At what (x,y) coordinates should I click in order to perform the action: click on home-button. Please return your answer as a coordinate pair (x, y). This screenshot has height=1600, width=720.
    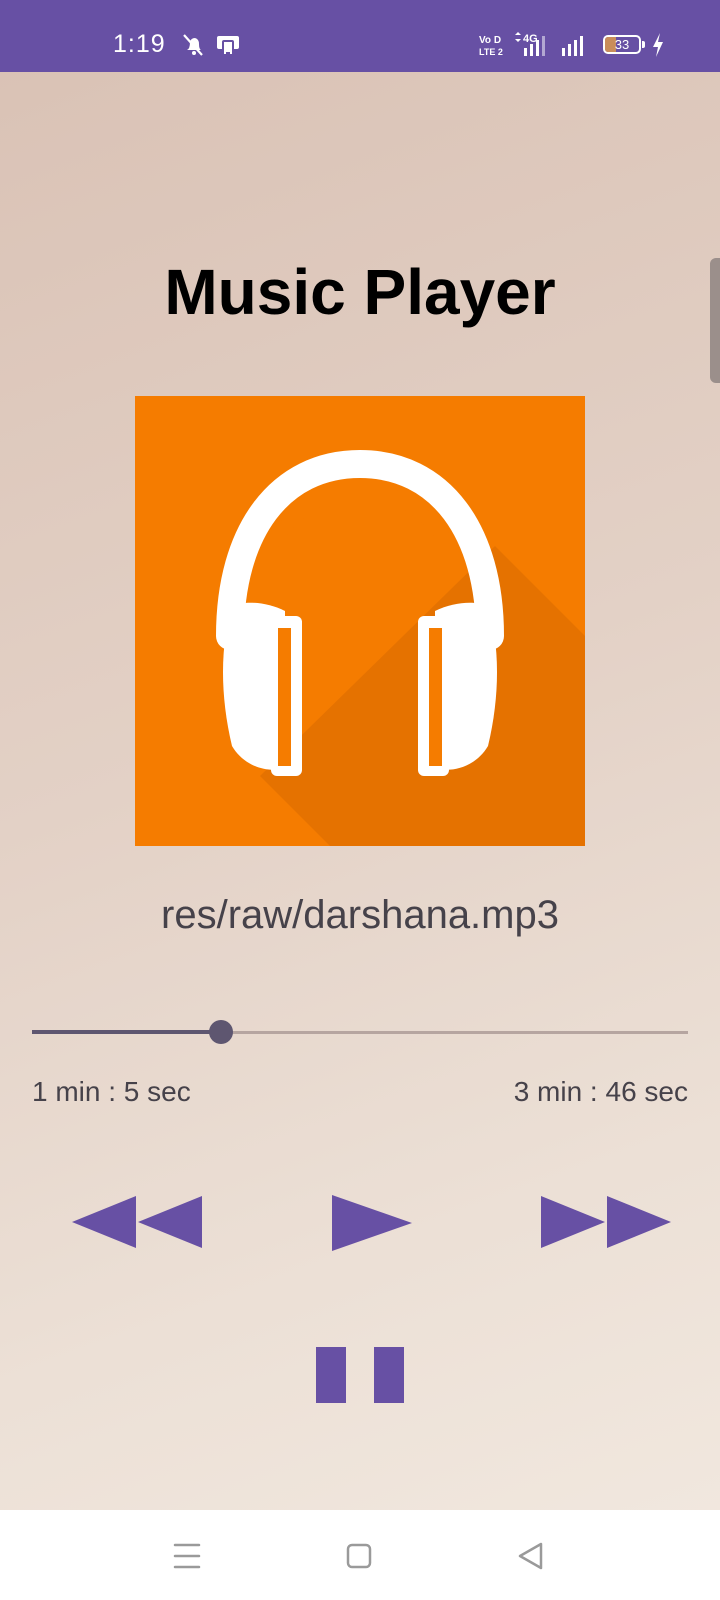
    Looking at the image, I should click on (359, 1555).